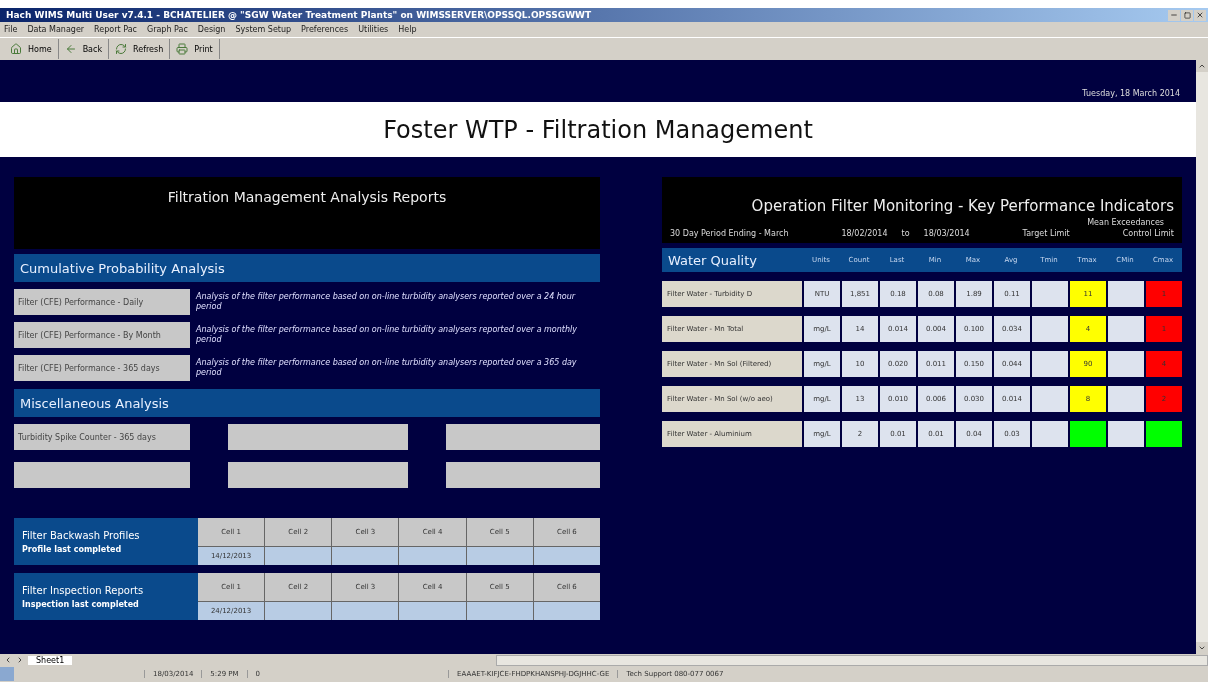  What do you see at coordinates (122, 268) in the screenshot?
I see `section-heading: Cumulative Probability Analysis` at bounding box center [122, 268].